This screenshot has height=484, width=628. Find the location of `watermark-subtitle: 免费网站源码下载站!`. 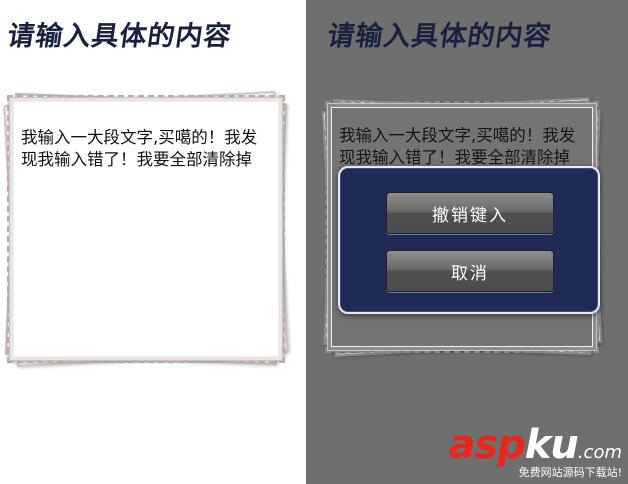

watermark-subtitle: 免费网站源码下载站! is located at coordinates (570, 472).